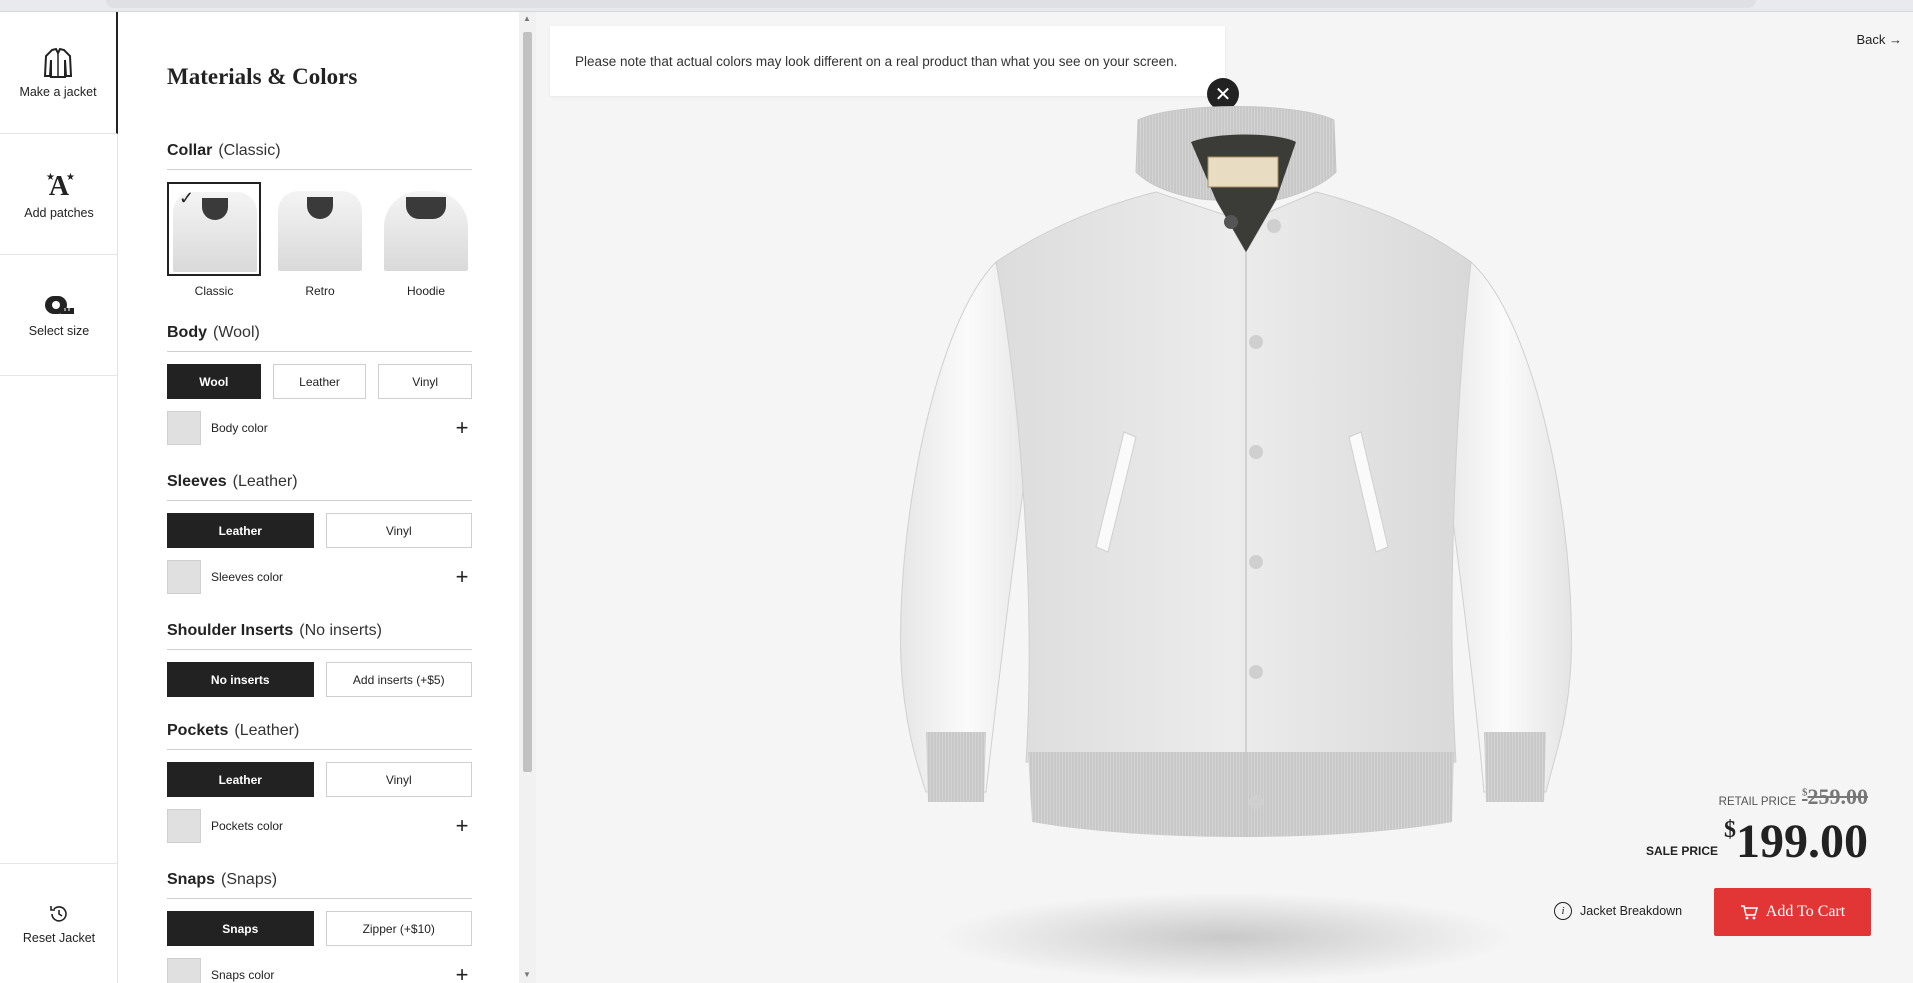 The width and height of the screenshot is (1913, 983). Describe the element at coordinates (462, 826) in the screenshot. I see `pockets-color-plus-icon: +` at that location.